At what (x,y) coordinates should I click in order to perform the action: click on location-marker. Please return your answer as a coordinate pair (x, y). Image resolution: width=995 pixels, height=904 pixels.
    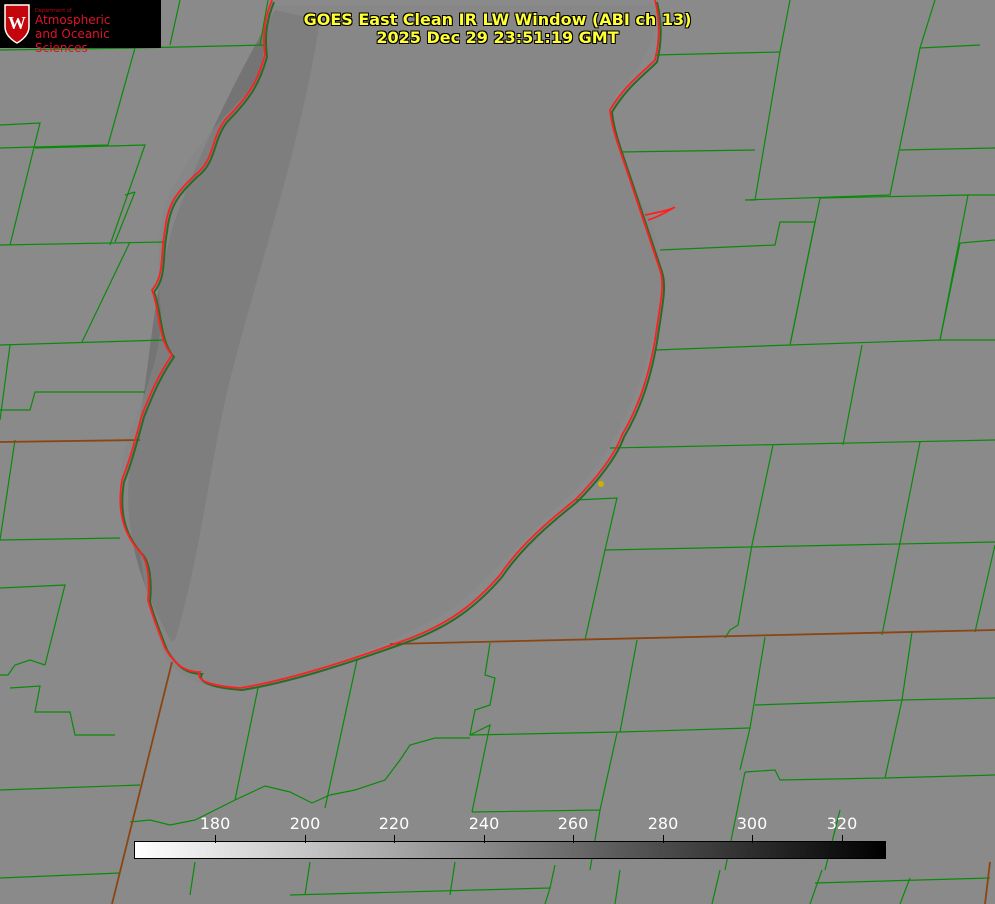
    Looking at the image, I should click on (601, 484).